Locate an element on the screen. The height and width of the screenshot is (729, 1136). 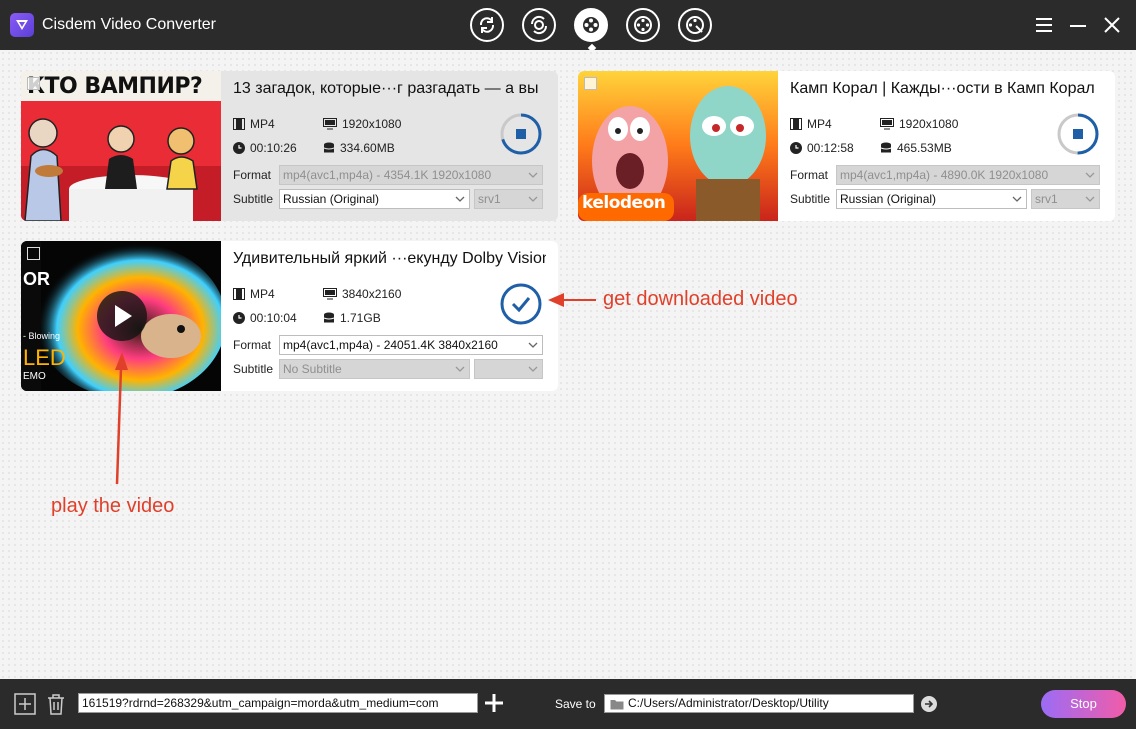
app-logo-icon is located at coordinates (22, 25).